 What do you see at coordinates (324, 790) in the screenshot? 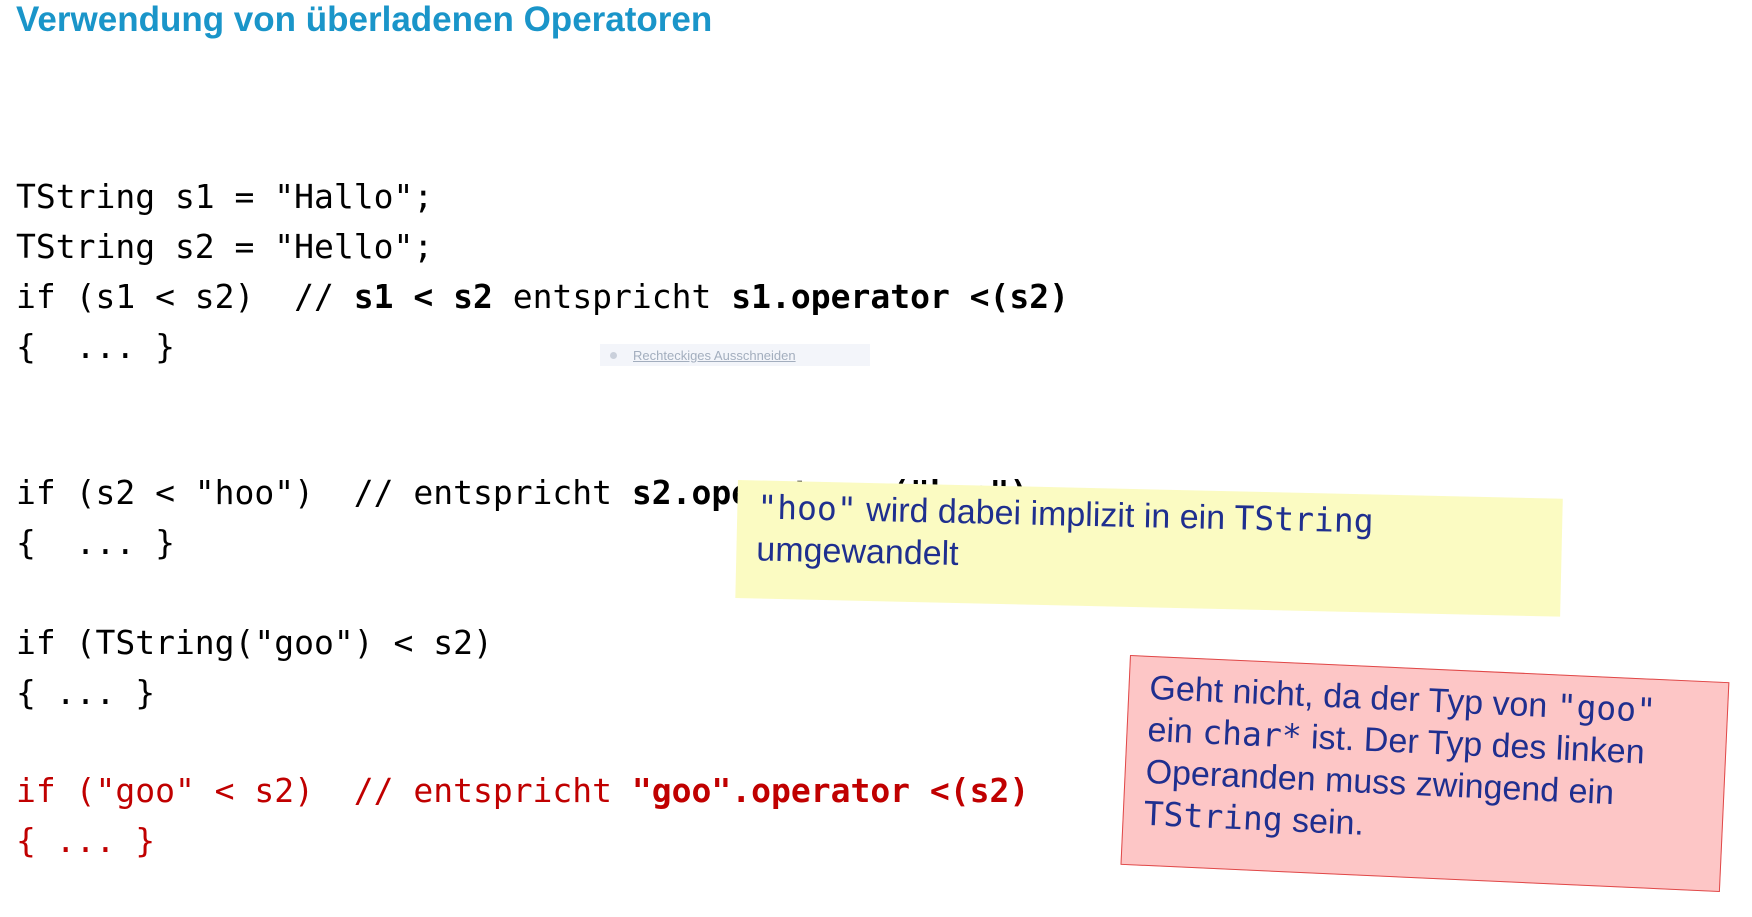
I see `code-text: if ("goo" < s2) // entspricht` at bounding box center [324, 790].